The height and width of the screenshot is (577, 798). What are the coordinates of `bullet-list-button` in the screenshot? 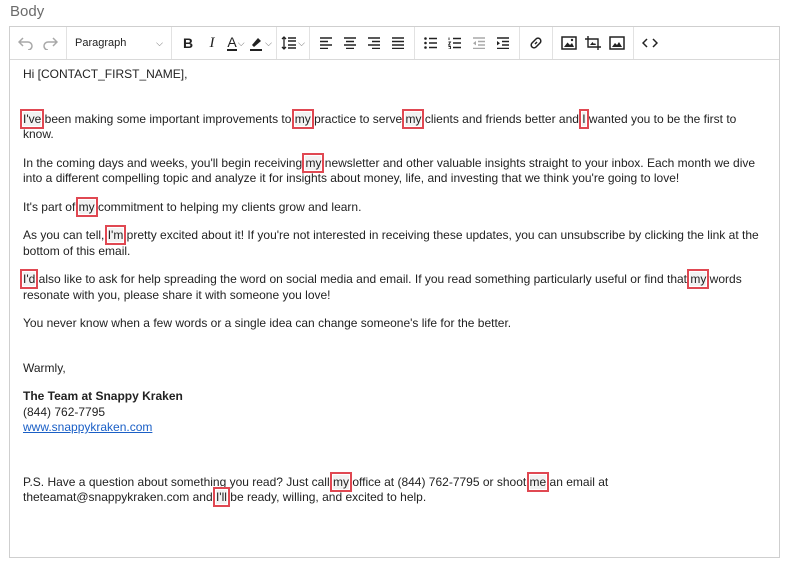 It's located at (431, 43).